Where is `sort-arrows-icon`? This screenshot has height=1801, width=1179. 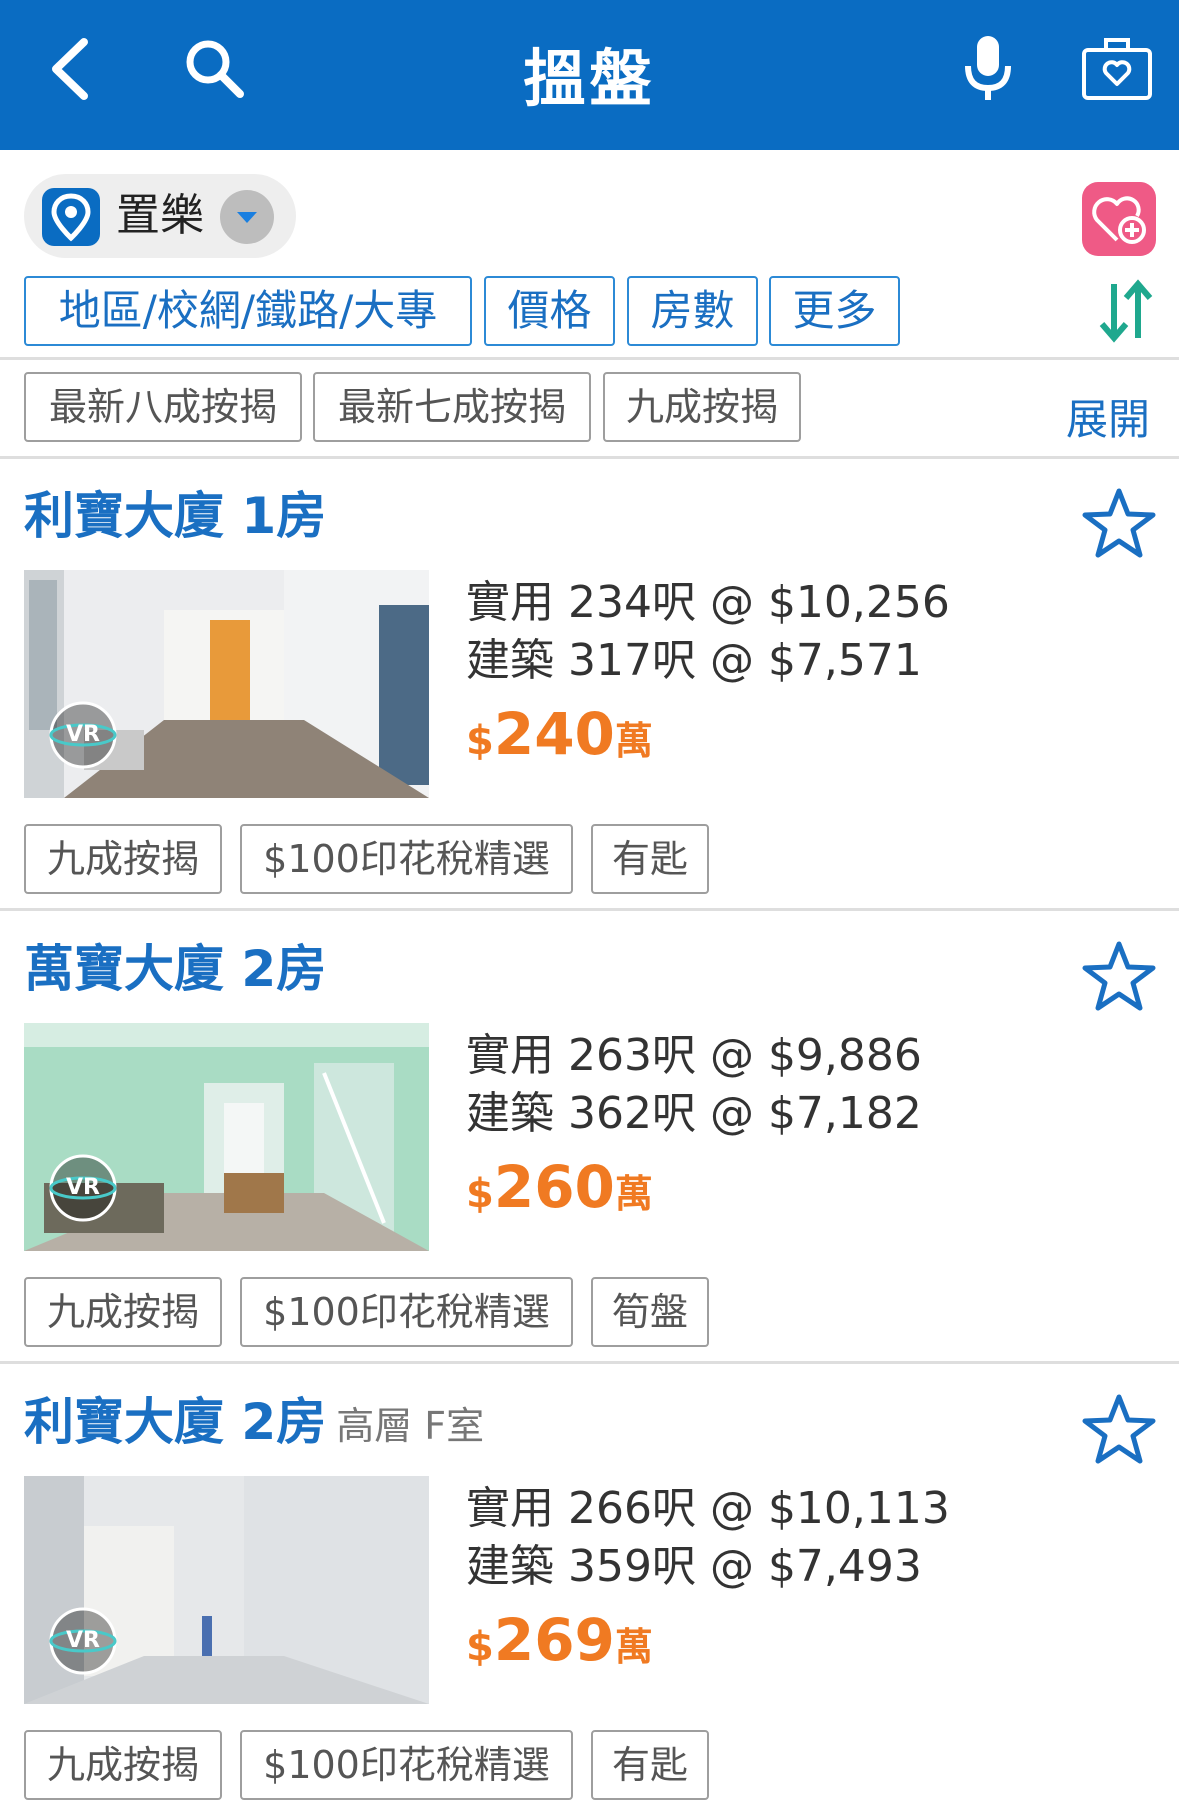
sort-arrows-icon is located at coordinates (1126, 311).